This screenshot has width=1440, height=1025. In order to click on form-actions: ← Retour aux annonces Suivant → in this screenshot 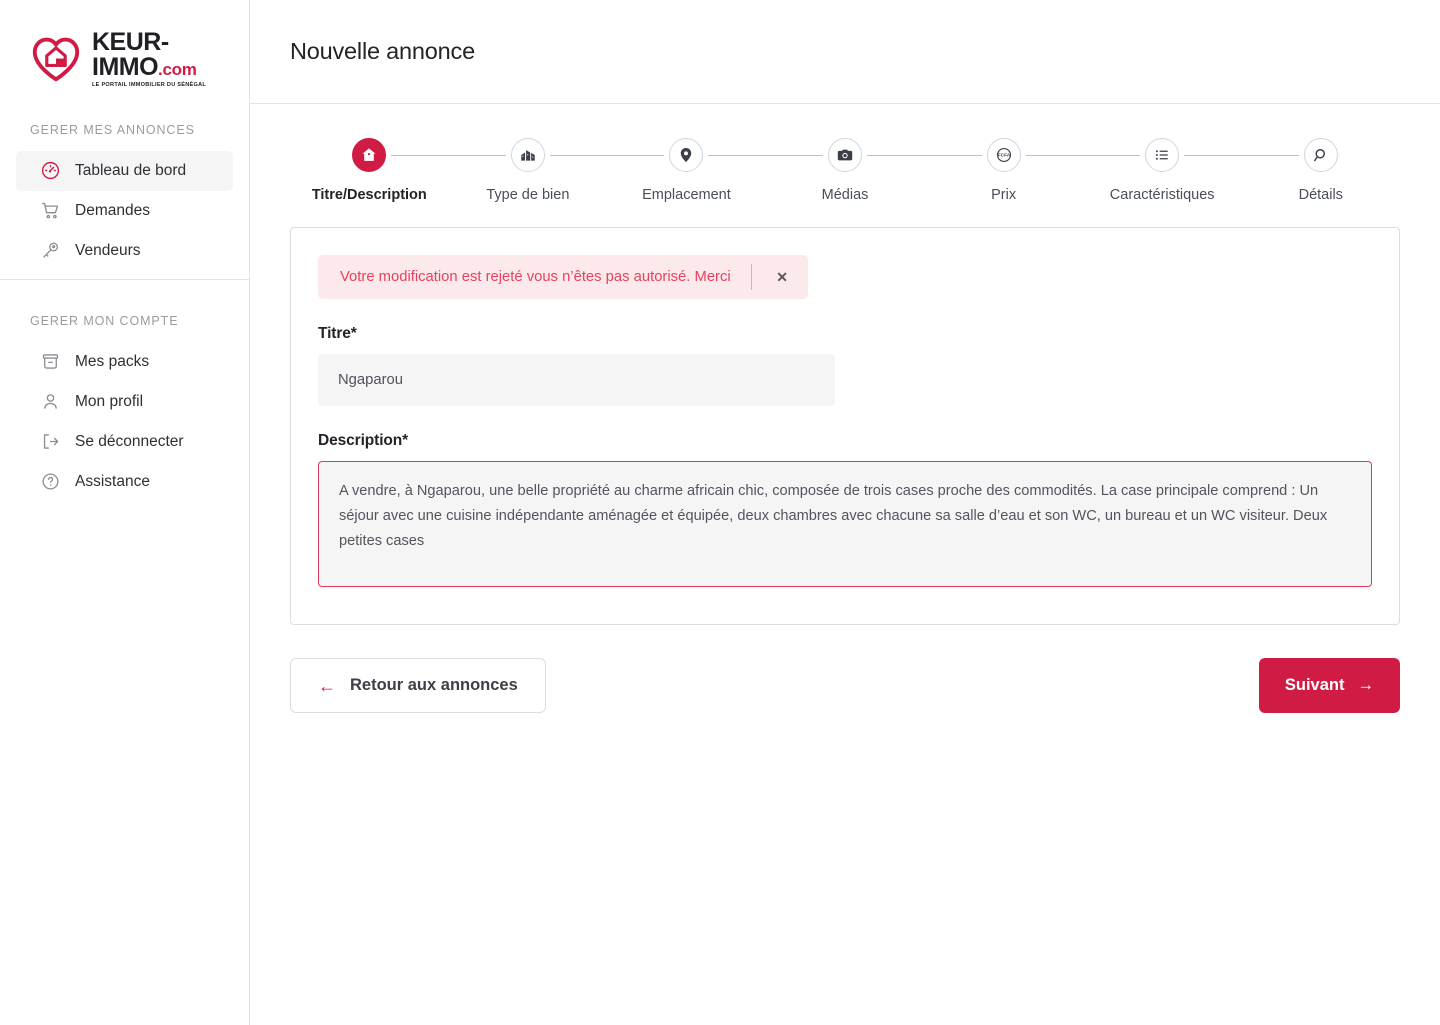, I will do `click(845, 685)`.